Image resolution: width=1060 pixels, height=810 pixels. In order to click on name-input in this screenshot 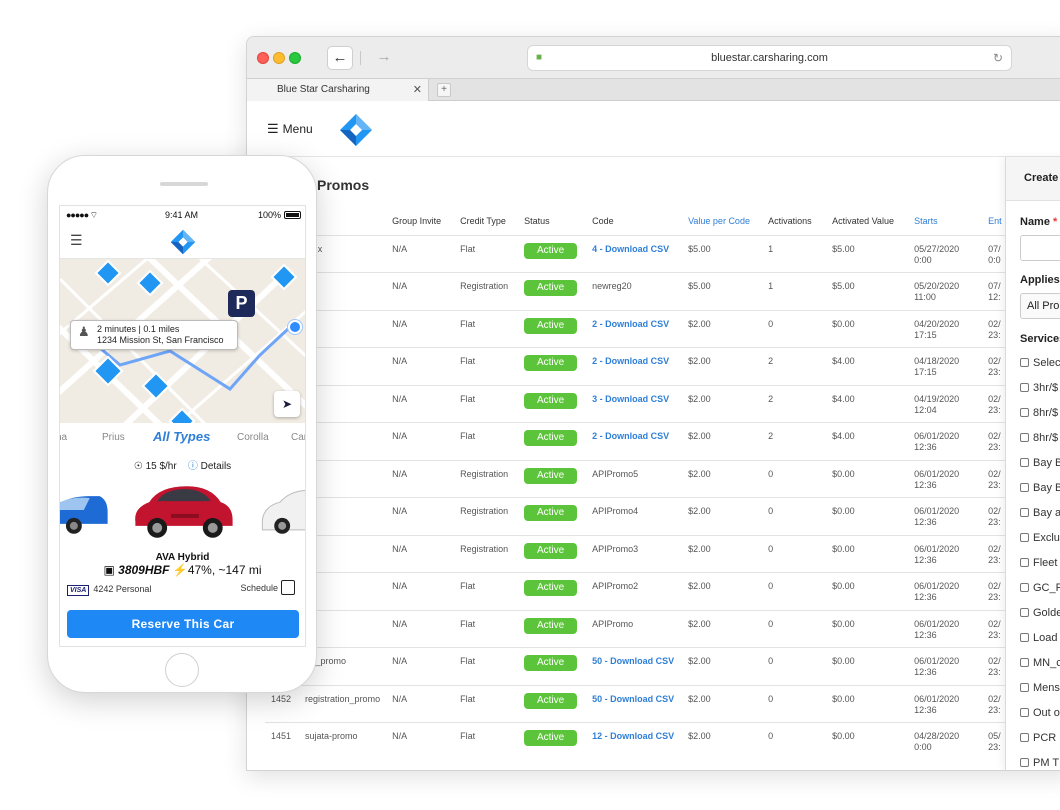, I will do `click(1040, 248)`.